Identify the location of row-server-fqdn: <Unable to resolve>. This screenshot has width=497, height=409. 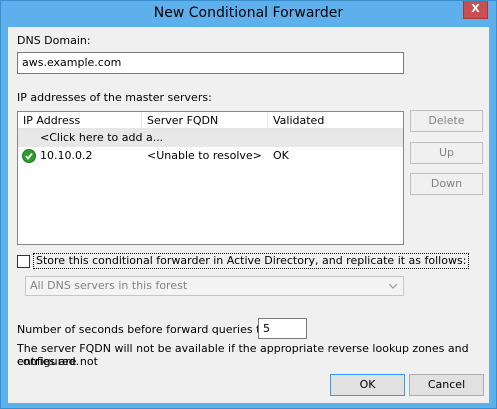
(204, 155).